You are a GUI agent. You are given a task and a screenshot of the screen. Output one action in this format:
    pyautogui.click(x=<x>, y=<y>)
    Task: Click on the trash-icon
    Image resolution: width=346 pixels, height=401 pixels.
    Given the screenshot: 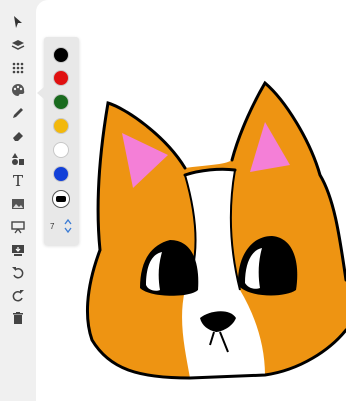 What is the action you would take?
    pyautogui.click(x=18, y=318)
    